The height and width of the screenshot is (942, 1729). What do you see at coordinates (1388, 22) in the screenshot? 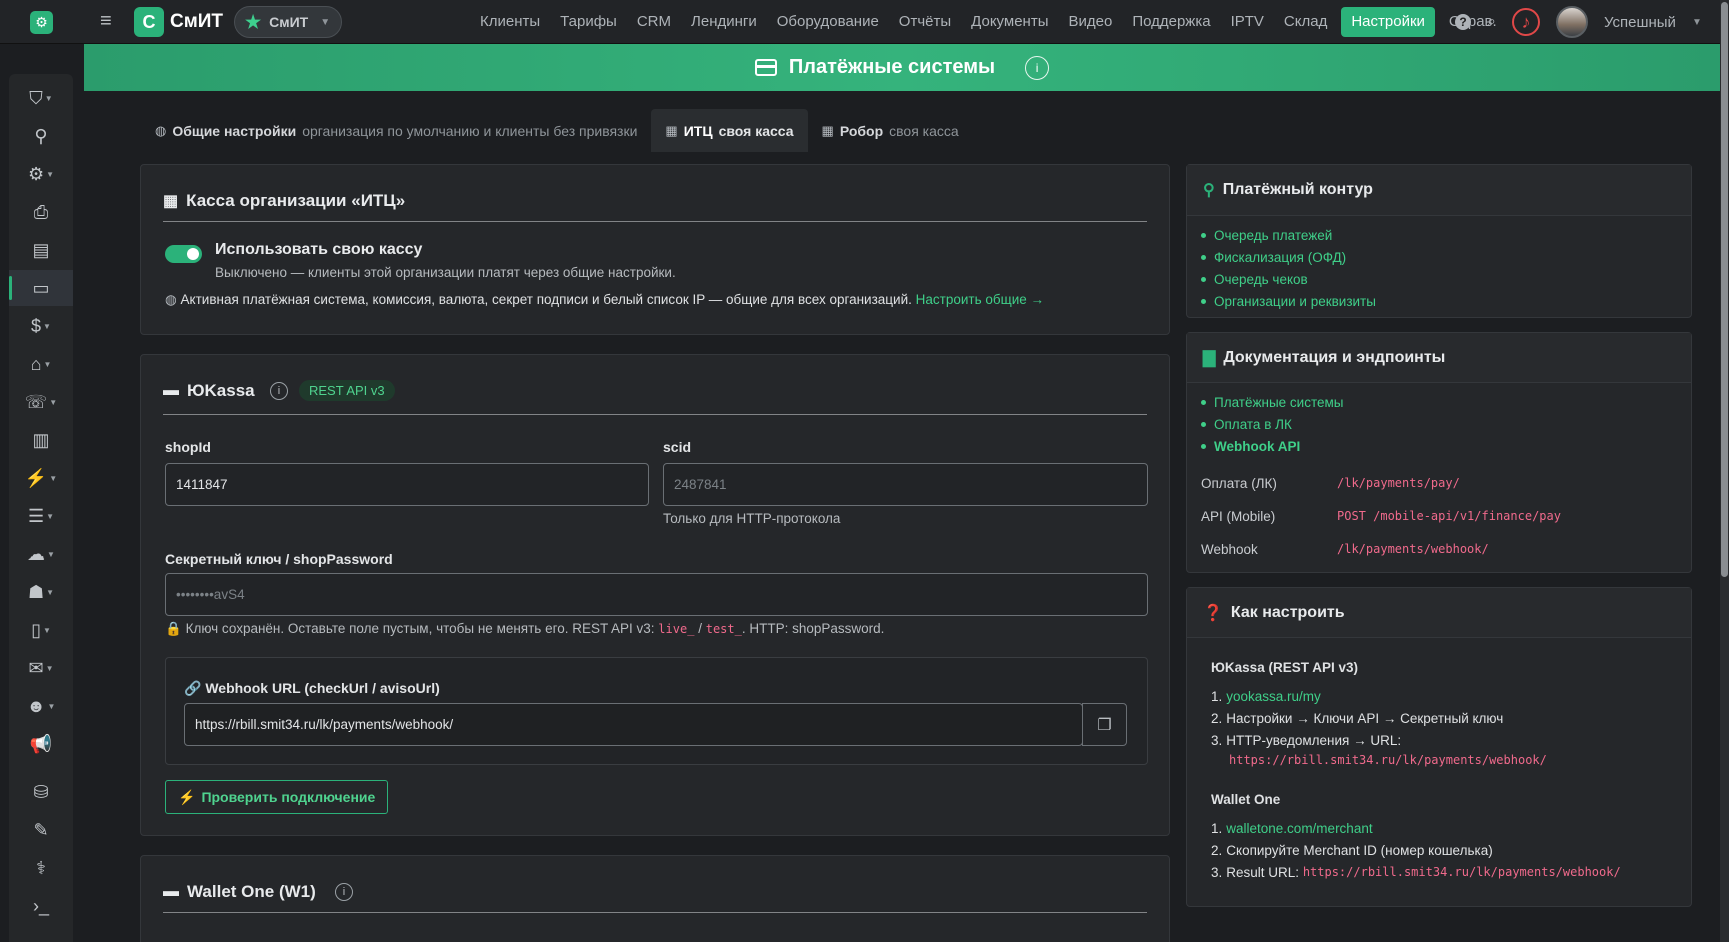
I see `nav-settings: Настройки` at bounding box center [1388, 22].